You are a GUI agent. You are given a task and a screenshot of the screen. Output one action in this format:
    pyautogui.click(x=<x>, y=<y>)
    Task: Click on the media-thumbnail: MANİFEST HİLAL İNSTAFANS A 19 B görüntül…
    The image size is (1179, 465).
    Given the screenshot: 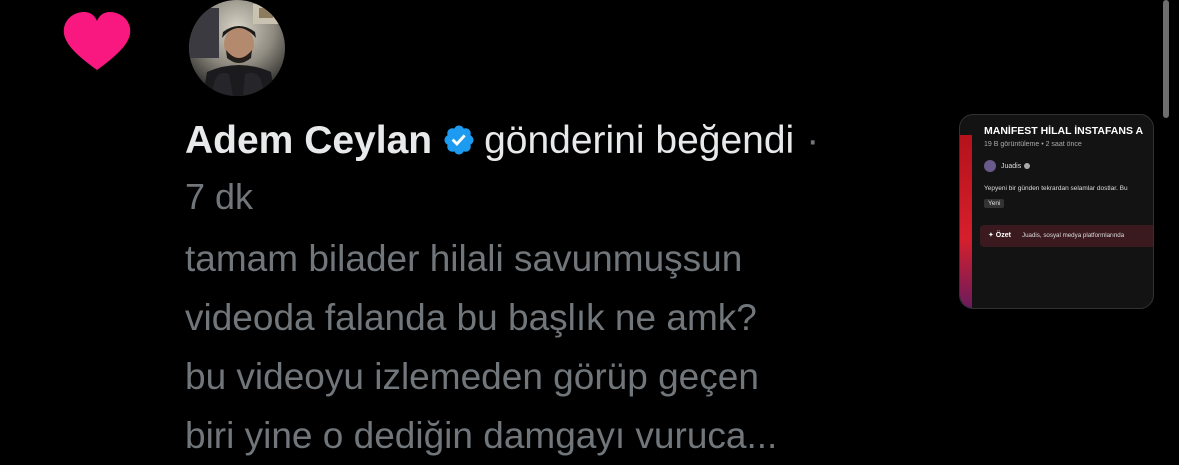 What is the action you would take?
    pyautogui.click(x=1056, y=211)
    